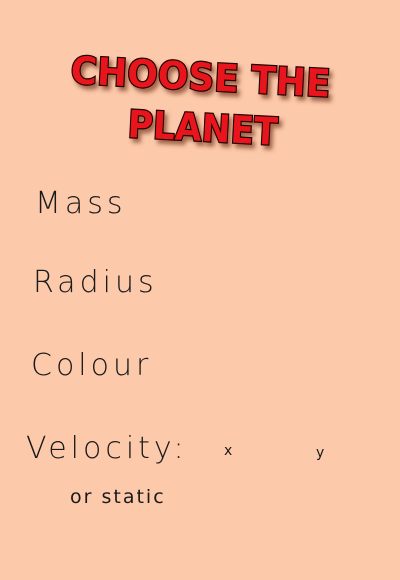 Image resolution: width=400 pixels, height=580 pixels. What do you see at coordinates (203, 128) in the screenshot?
I see `title-line-2: PLANET` at bounding box center [203, 128].